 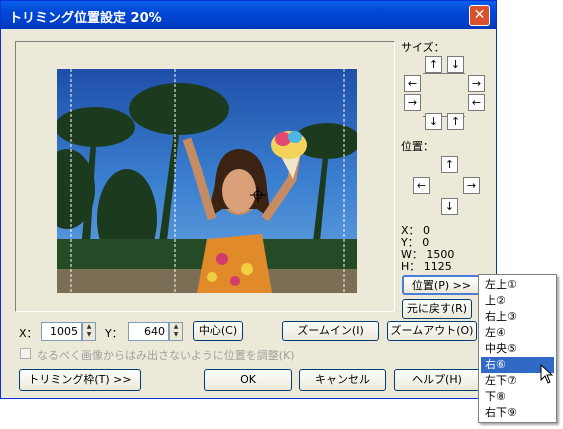 What do you see at coordinates (89, 331) in the screenshot?
I see `x-spinner: ▲ ▼` at bounding box center [89, 331].